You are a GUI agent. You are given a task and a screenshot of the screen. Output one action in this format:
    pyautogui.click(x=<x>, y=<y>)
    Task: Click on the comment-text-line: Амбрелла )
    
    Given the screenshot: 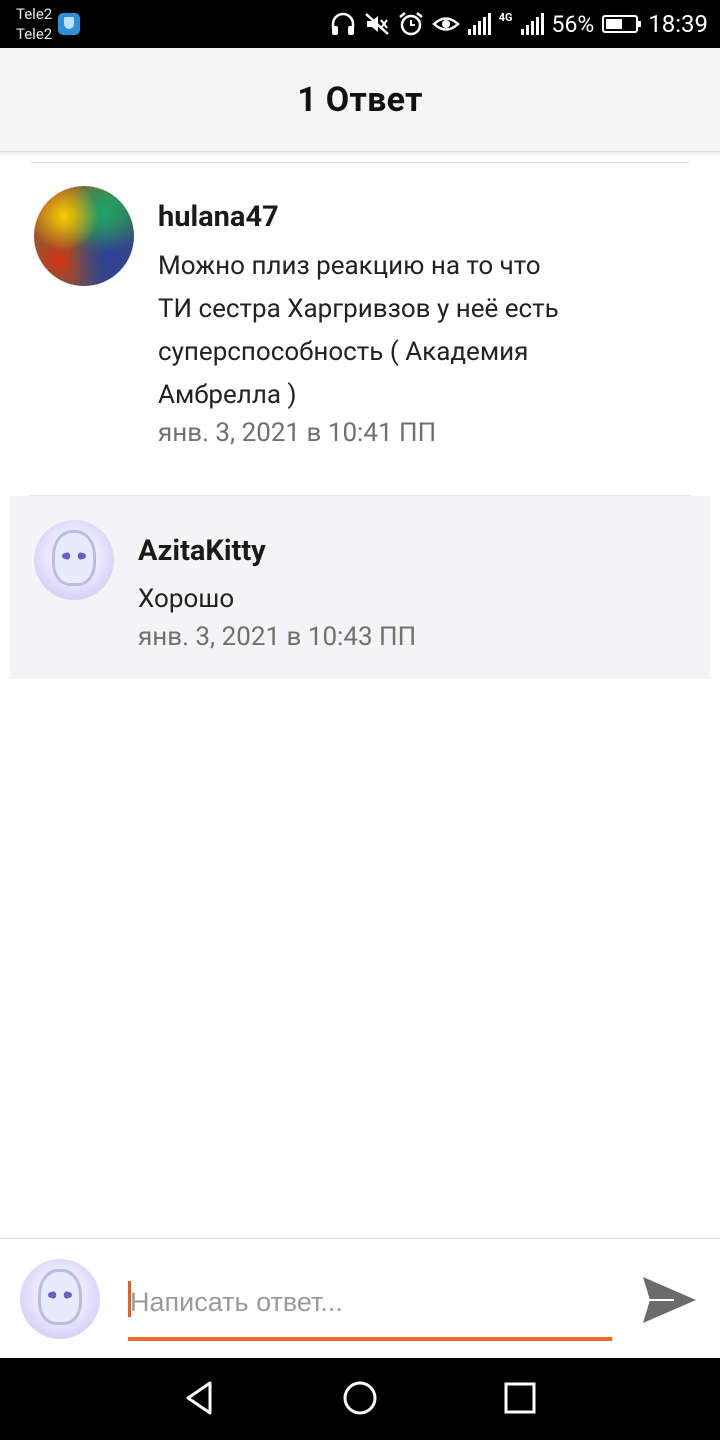 What is the action you would take?
    pyautogui.click(x=227, y=395)
    